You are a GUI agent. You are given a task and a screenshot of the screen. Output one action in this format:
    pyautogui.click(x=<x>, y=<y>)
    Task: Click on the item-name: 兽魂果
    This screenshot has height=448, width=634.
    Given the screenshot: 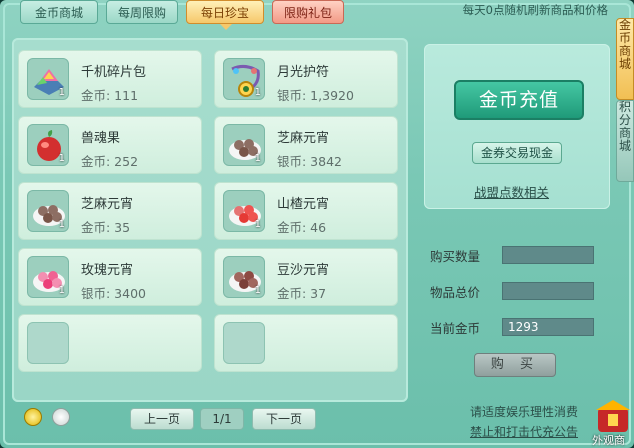 What is the action you would take?
    pyautogui.click(x=101, y=138)
    